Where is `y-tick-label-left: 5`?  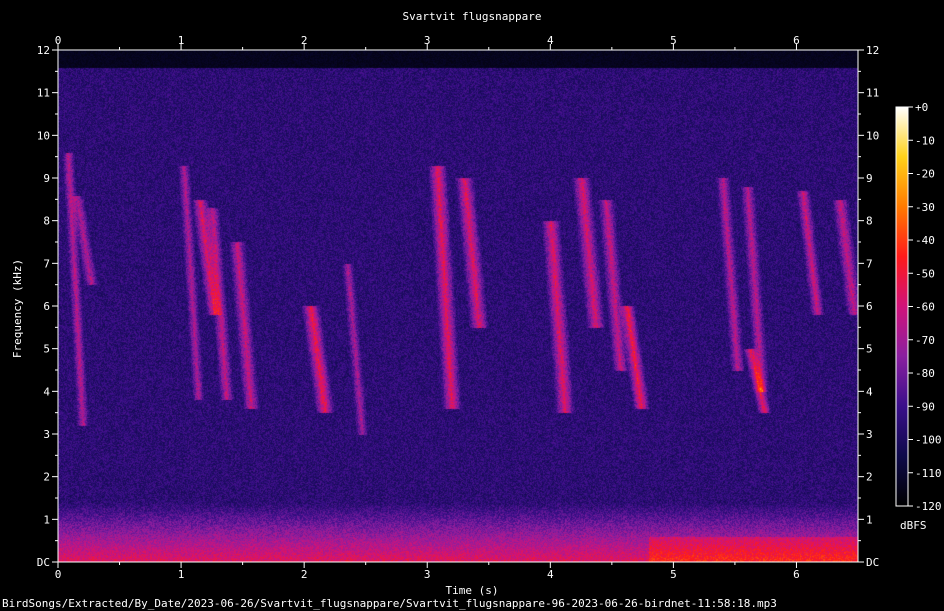 y-tick-label-left: 5 is located at coordinates (46, 349).